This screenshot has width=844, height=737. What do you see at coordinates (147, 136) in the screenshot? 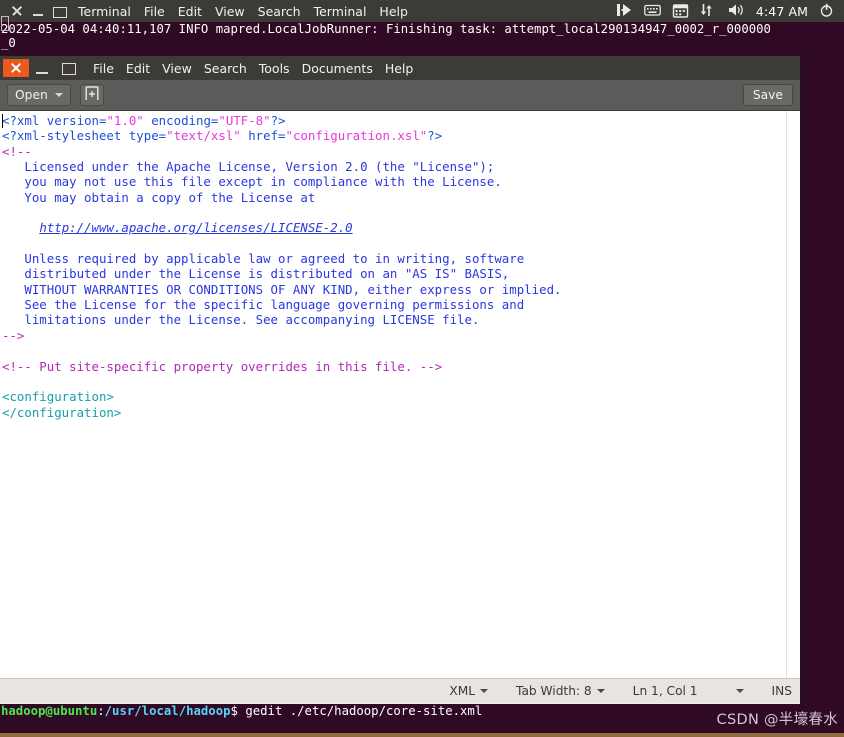
I see `code-token: type=` at bounding box center [147, 136].